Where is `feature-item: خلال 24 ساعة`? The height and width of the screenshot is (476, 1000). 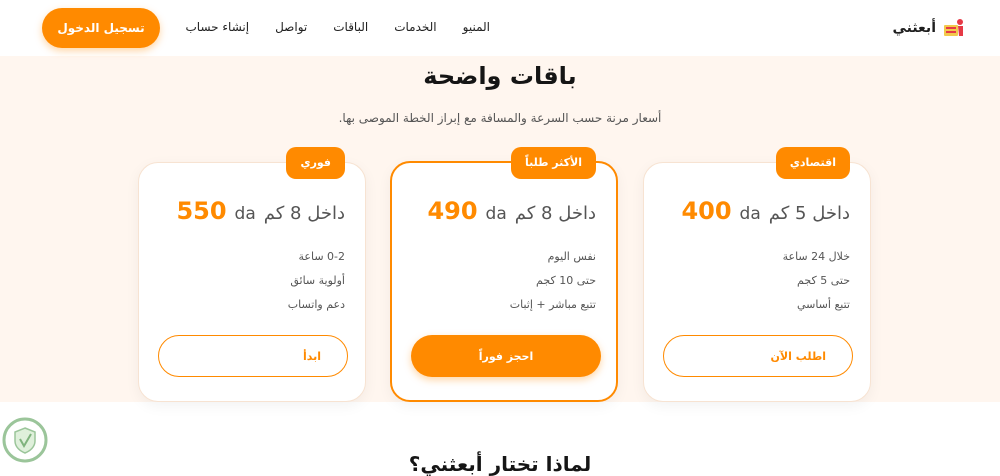
feature-item: خلال 24 ساعة is located at coordinates (816, 256).